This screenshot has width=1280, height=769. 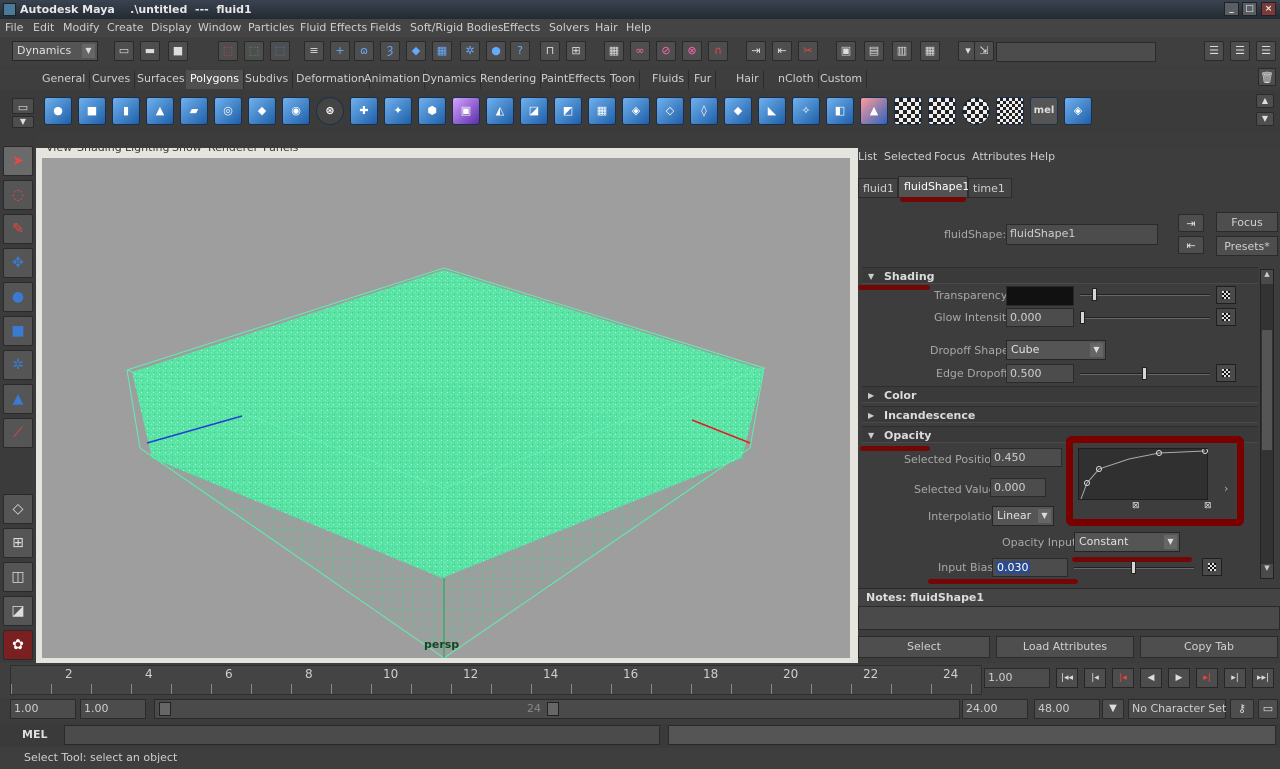 I want to click on scale-tool-icon: ■, so click(x=18, y=331).